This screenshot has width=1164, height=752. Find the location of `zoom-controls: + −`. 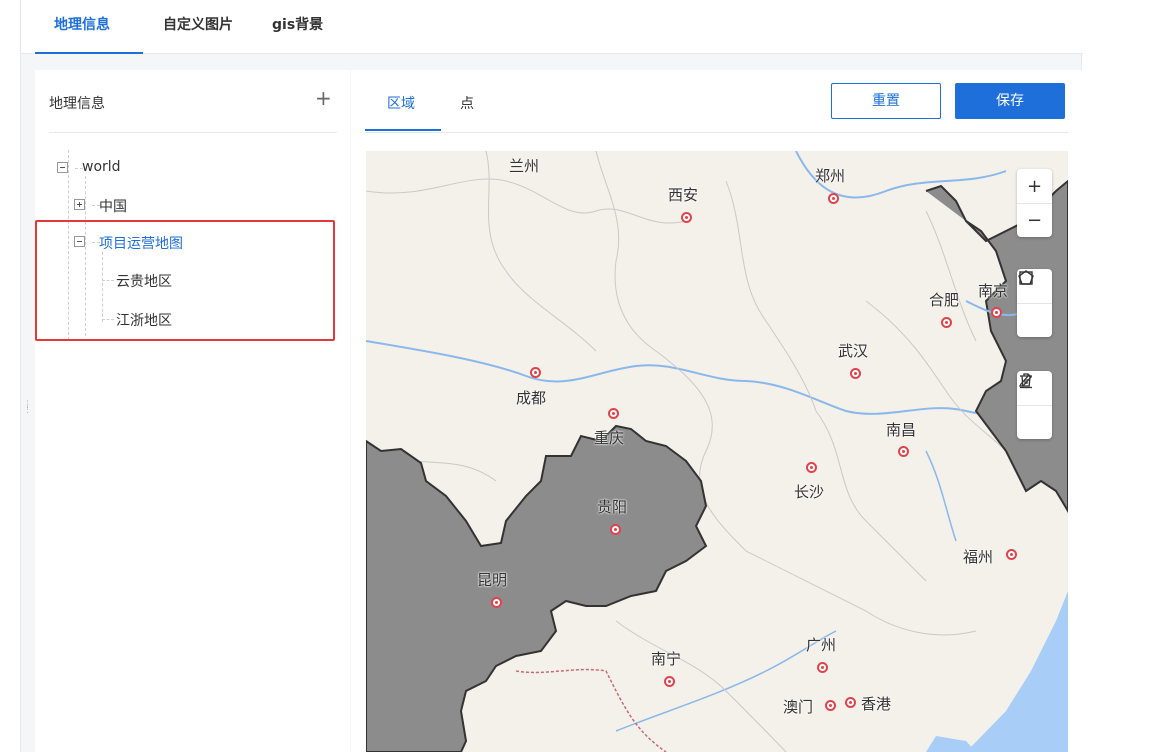

zoom-controls: + − is located at coordinates (1034, 203).